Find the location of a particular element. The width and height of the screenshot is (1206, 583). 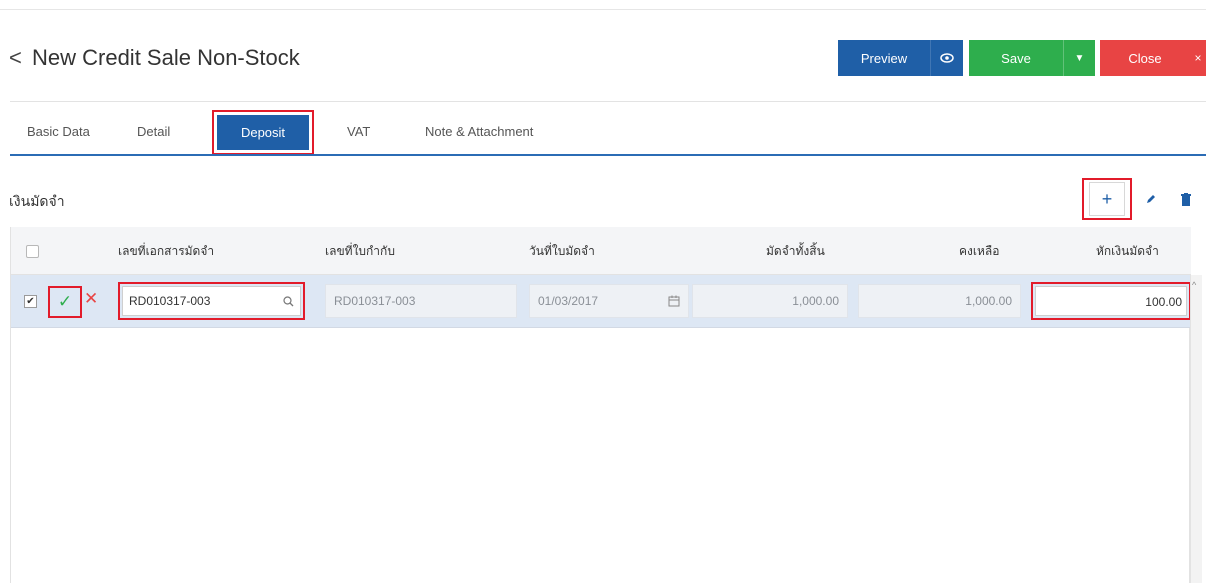

save-button-label: Save is located at coordinates (1016, 58).